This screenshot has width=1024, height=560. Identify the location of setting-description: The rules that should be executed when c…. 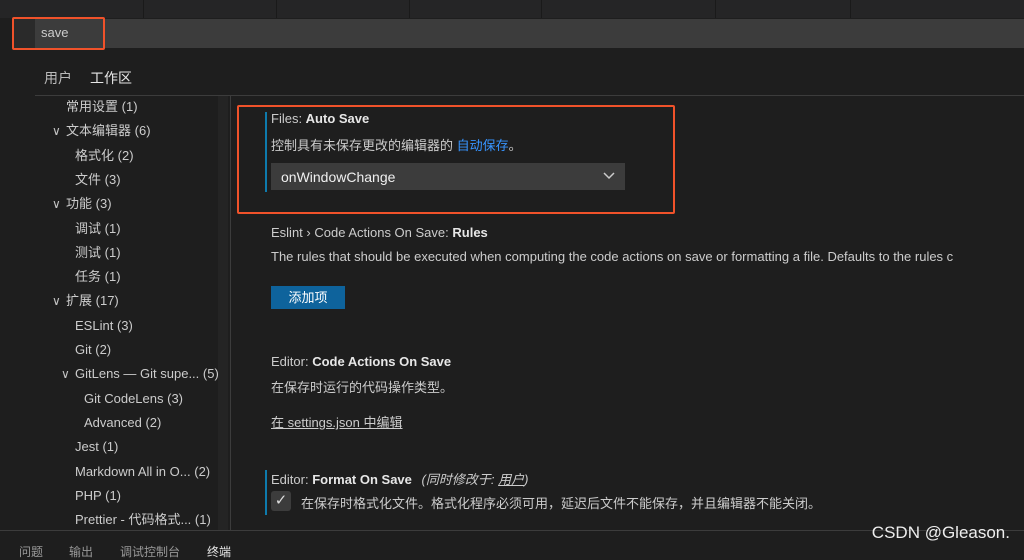
(612, 256).